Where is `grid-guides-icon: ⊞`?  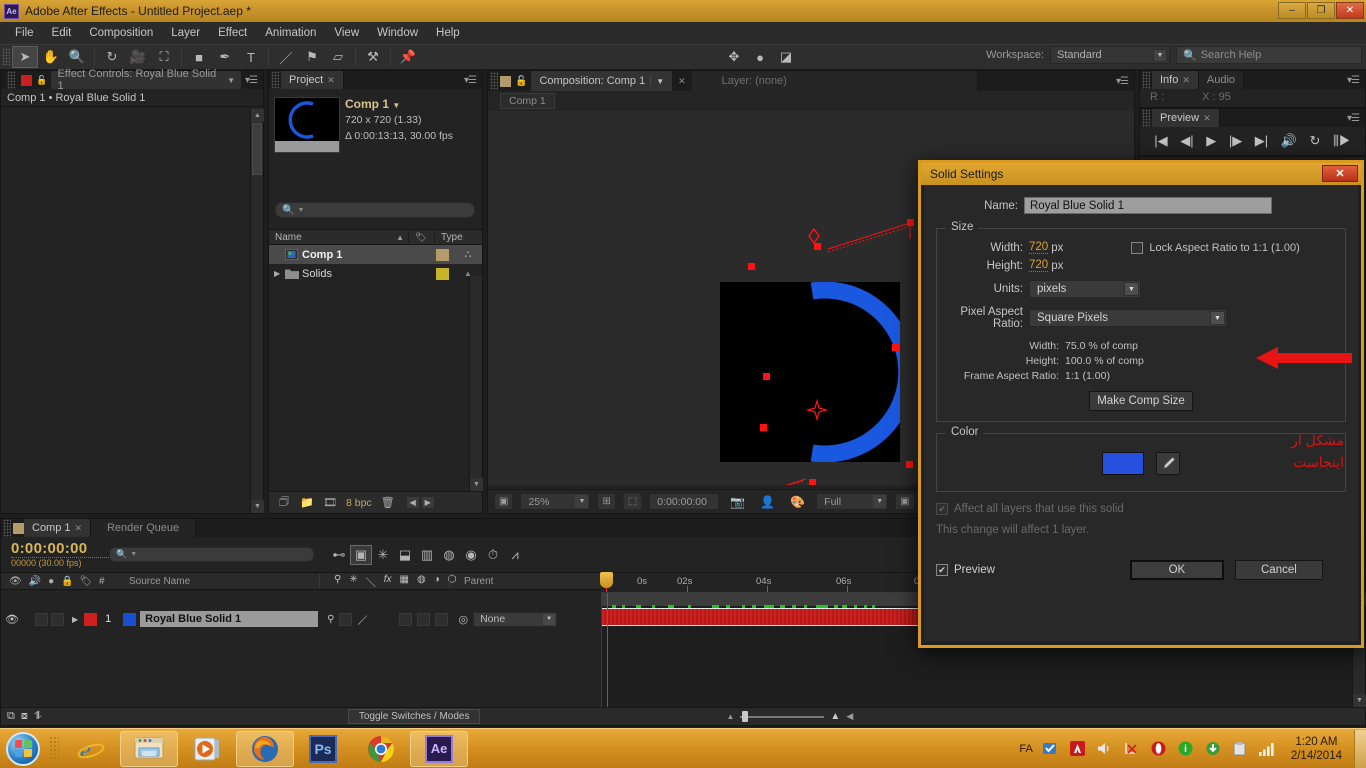
grid-guides-icon: ⊞ is located at coordinates (606, 501).